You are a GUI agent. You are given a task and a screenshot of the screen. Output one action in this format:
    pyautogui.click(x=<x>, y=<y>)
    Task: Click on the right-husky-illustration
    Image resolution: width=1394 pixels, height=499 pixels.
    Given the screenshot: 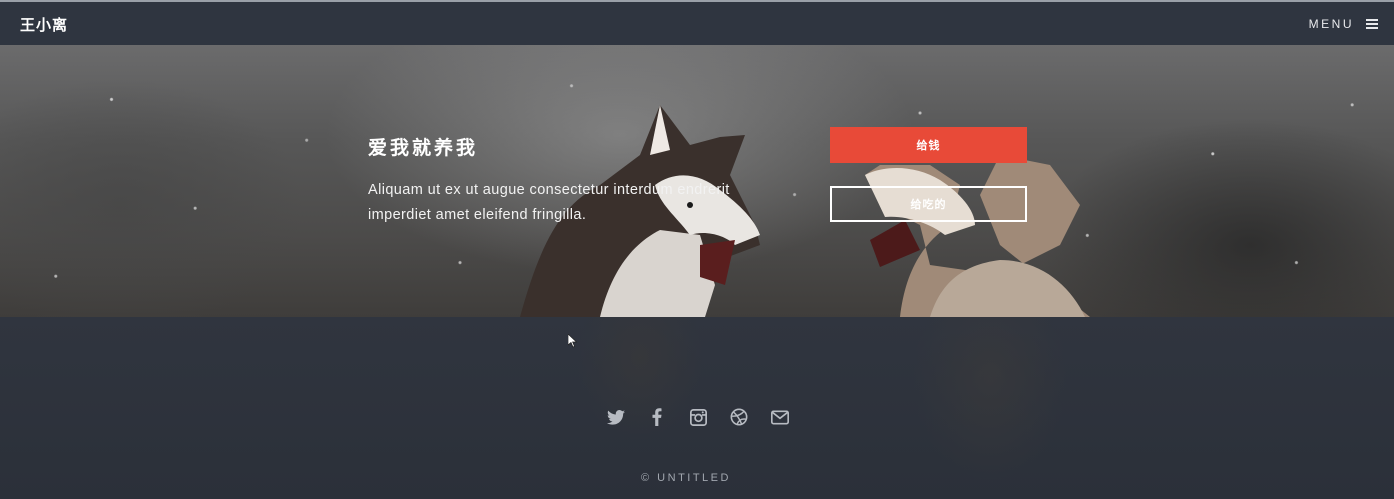 What is the action you would take?
    pyautogui.click(x=977, y=236)
    